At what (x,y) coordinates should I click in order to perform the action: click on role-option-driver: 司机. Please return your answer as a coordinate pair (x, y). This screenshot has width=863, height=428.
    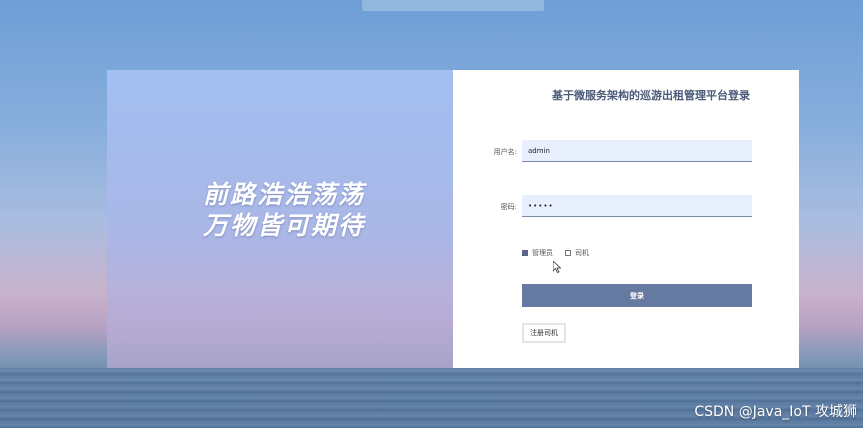
    Looking at the image, I should click on (577, 253).